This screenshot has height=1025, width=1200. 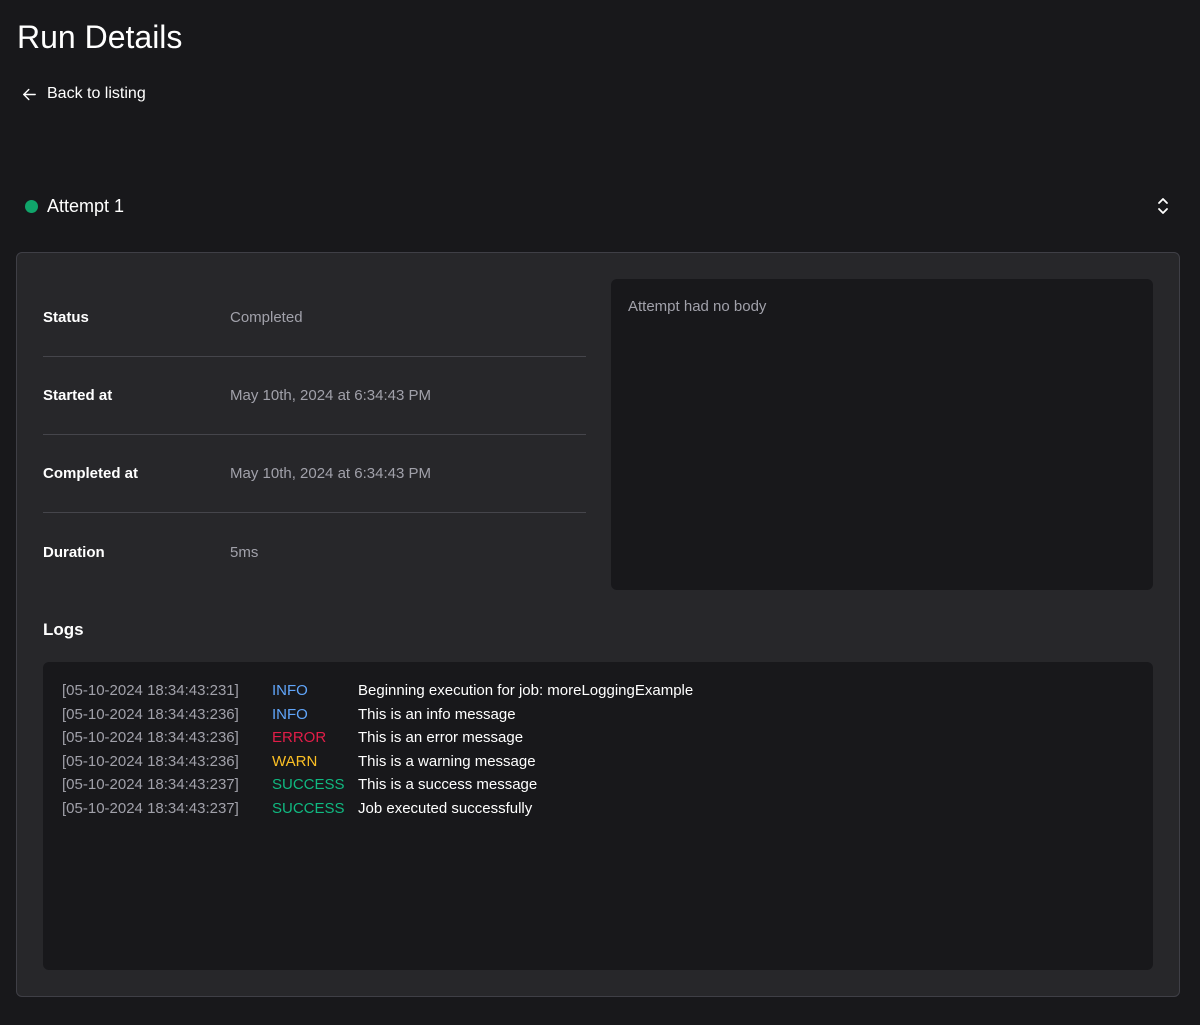 I want to click on log-level: WARN, so click(x=295, y=761).